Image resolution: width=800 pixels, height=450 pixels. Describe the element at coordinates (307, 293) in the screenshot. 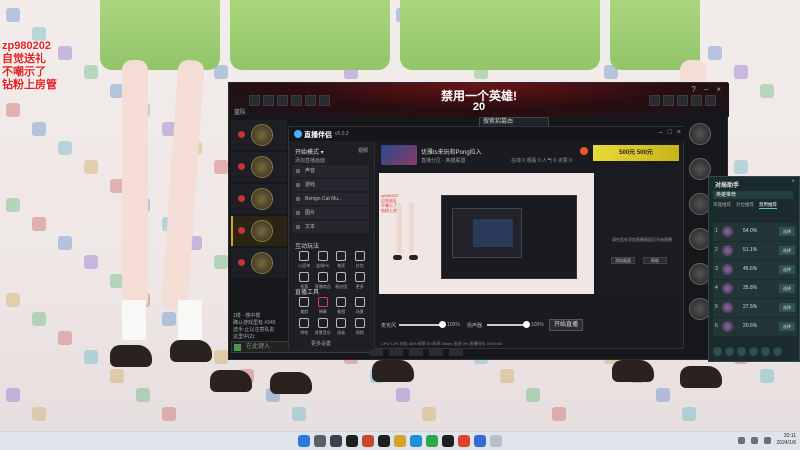

I see `section-live-tools: 直播工具` at that location.